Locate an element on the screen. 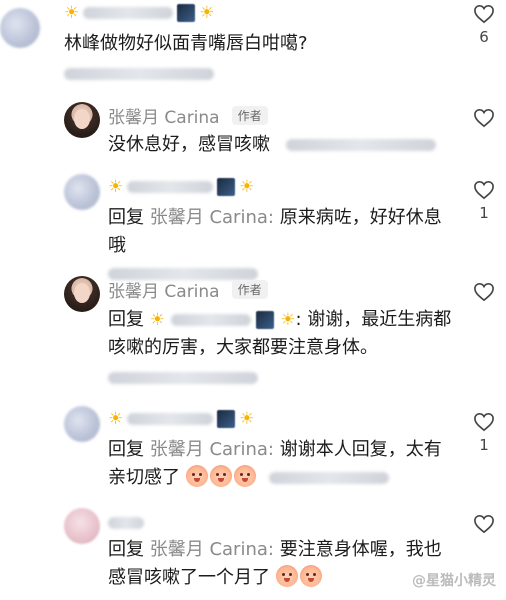  username-row is located at coordinates (126, 523).